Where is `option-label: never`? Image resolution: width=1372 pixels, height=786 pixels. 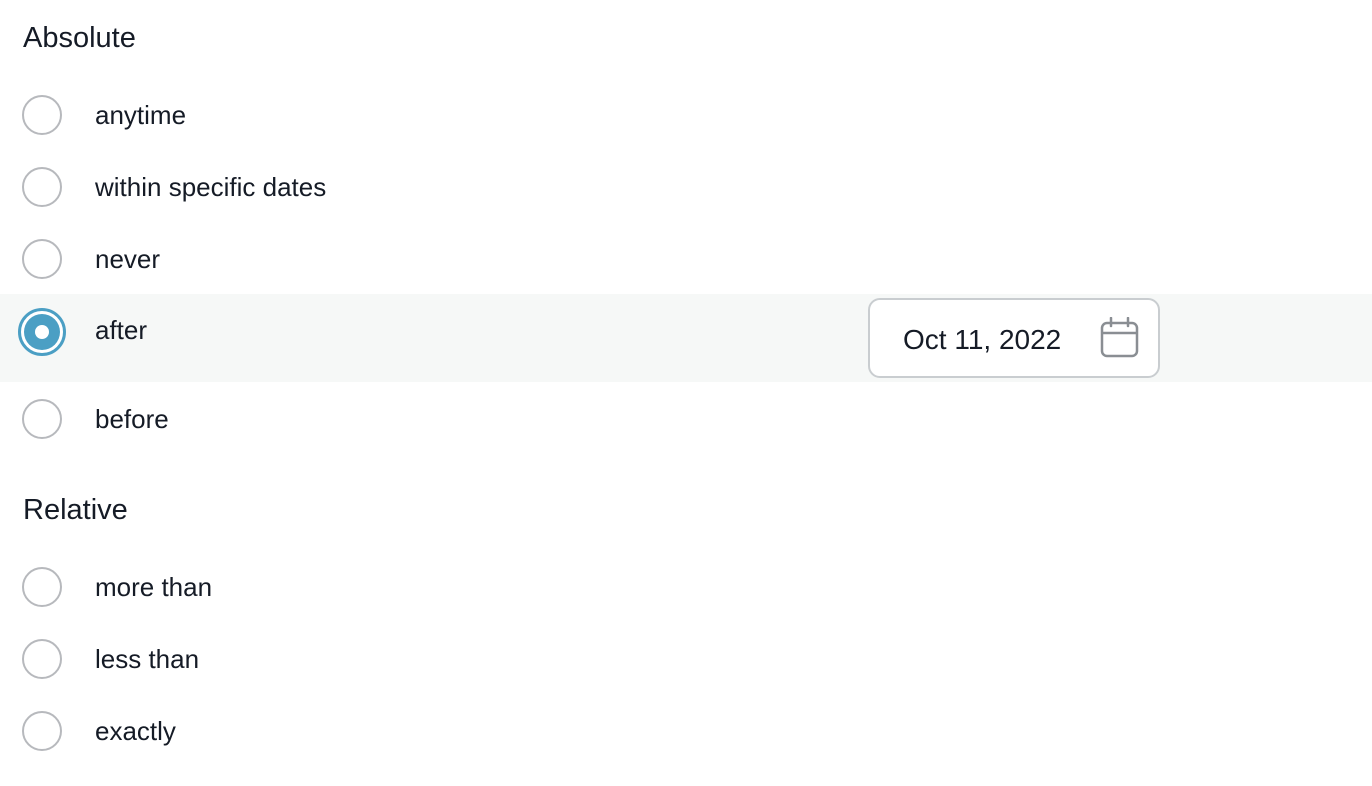
option-label: never is located at coordinates (128, 259).